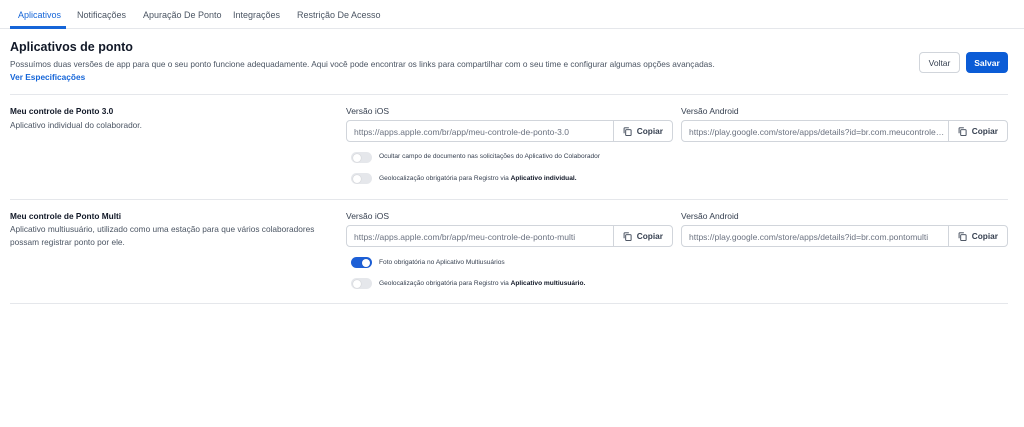 The width and height of the screenshot is (1024, 427). What do you see at coordinates (339, 15) in the screenshot?
I see `tab-restricao-de-acesso: Restrição De Acesso` at bounding box center [339, 15].